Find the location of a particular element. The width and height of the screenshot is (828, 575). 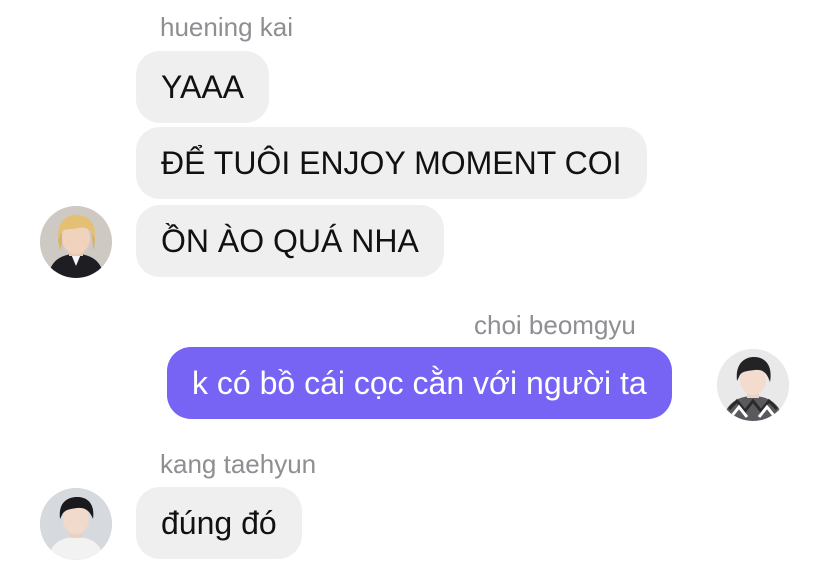

message-bubble: ĐỂ TUÔI ENJOY MOMENT COI is located at coordinates (391, 163).